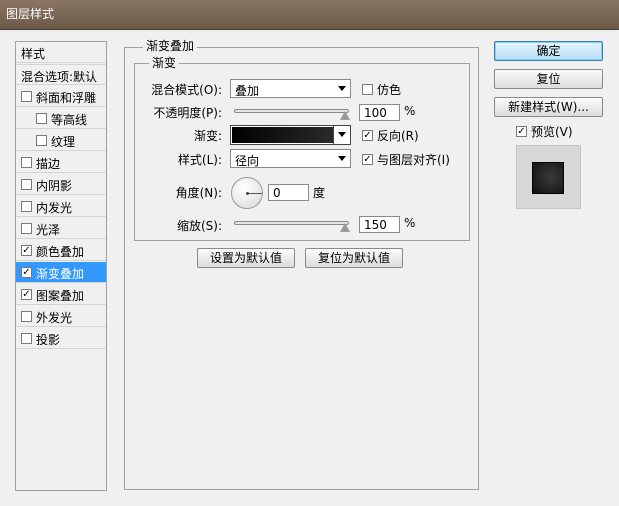  I want to click on list-item-blending-options: 混合选项:默认, so click(61, 74).